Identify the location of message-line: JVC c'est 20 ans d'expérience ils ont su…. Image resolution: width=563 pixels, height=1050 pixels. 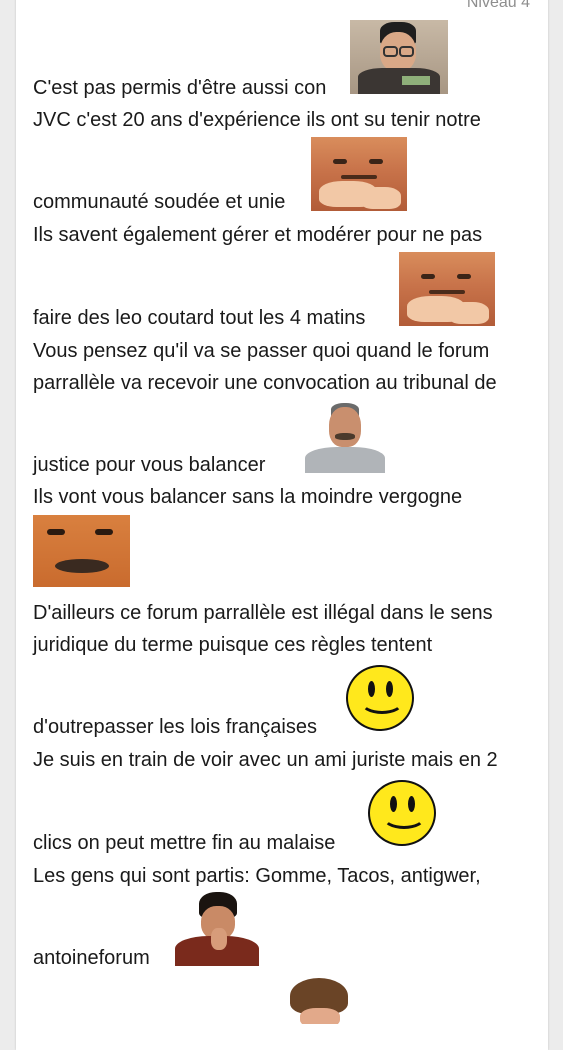
(257, 120).